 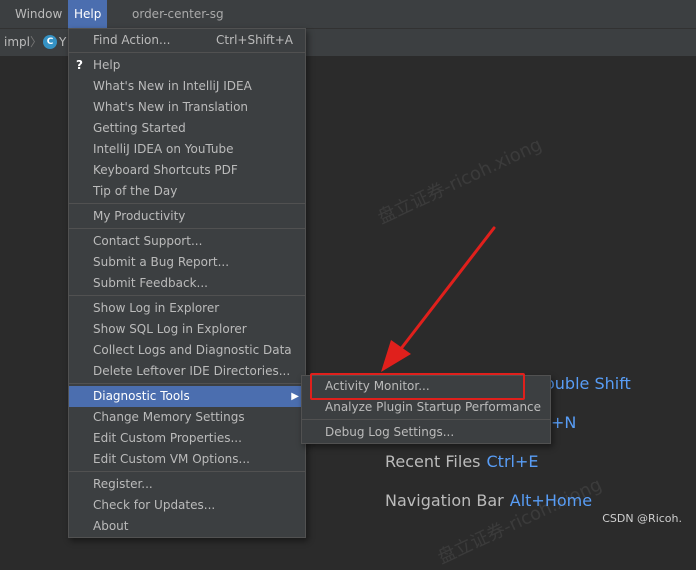 I want to click on annotation-arrow-head, so click(x=396, y=356).